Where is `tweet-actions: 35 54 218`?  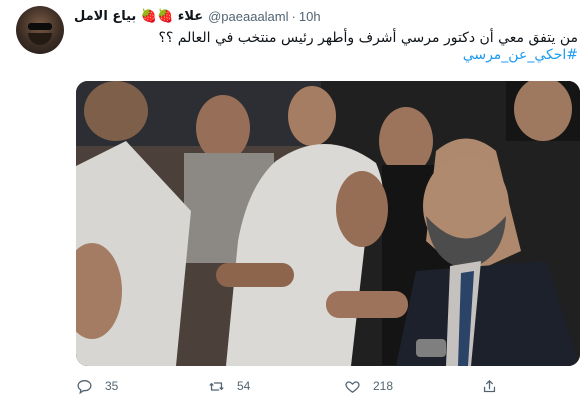
tweet-actions: 35 54 218 is located at coordinates (328, 386).